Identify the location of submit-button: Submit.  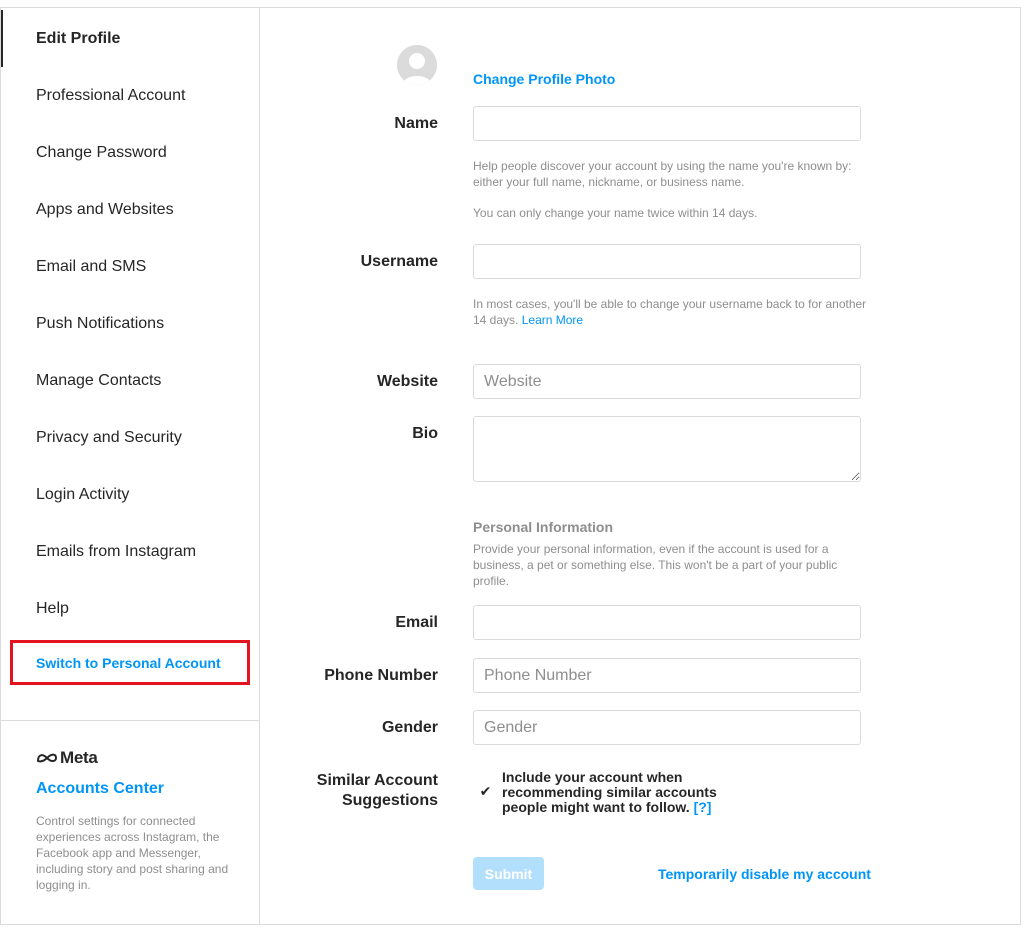
(508, 873).